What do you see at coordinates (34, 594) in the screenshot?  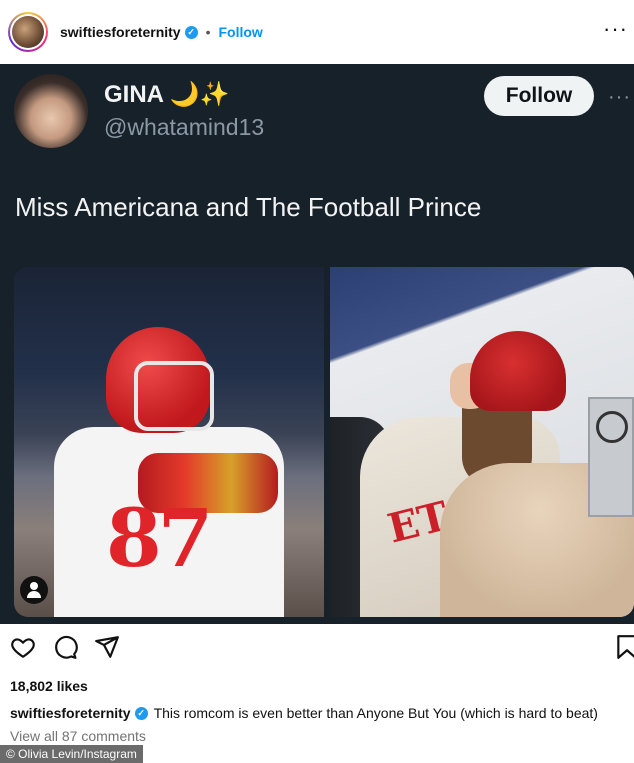 I see `user-tag-body` at bounding box center [34, 594].